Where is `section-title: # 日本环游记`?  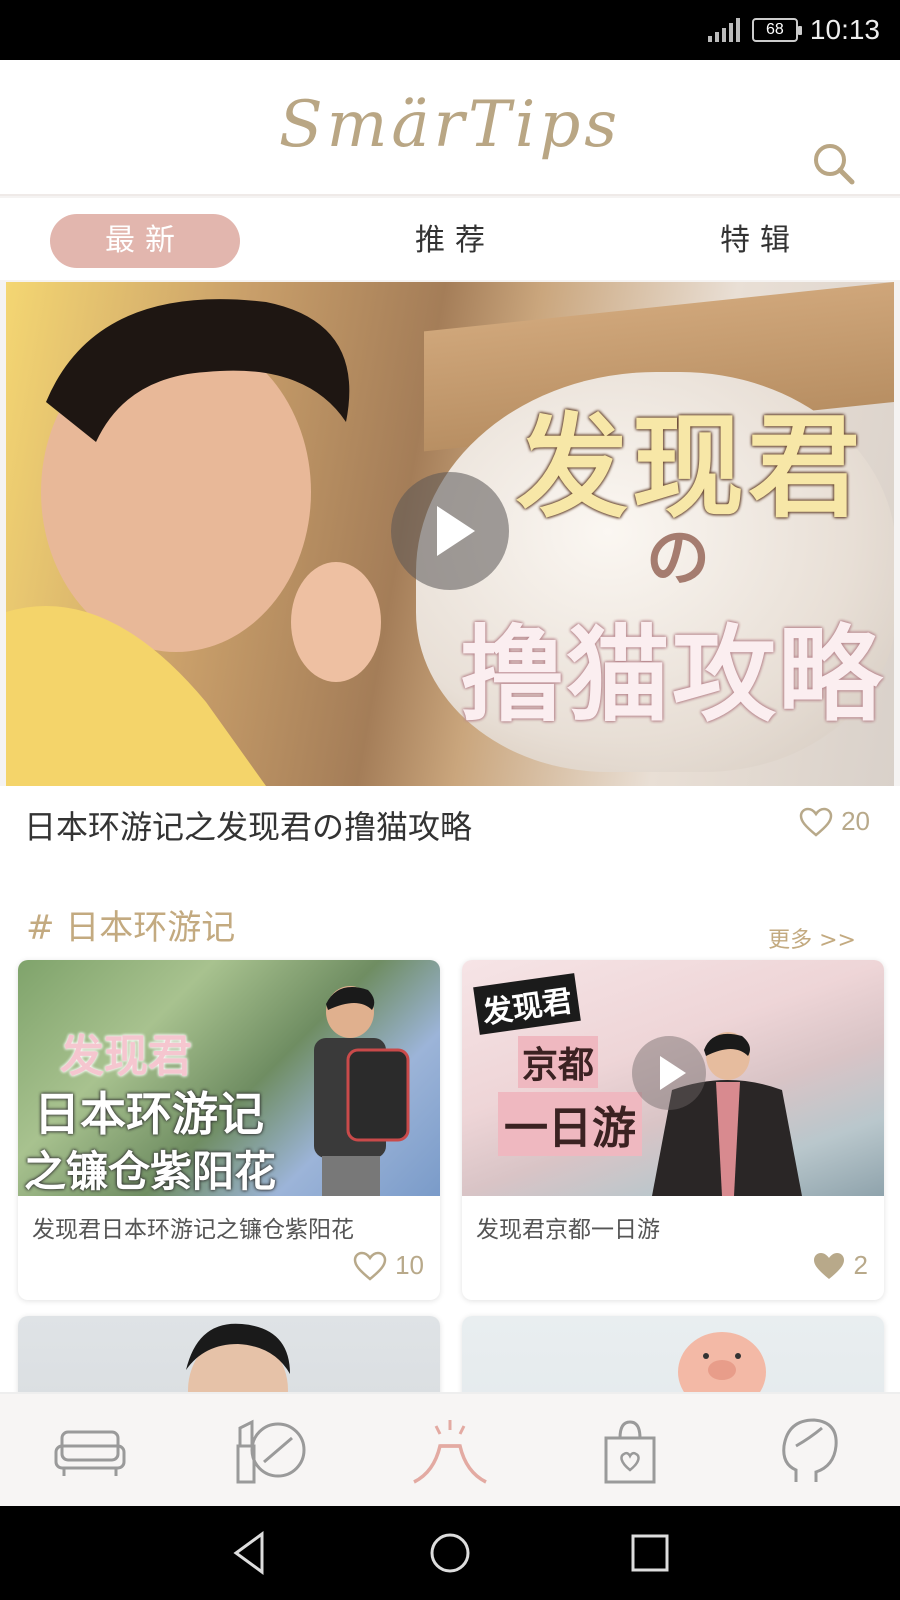 section-title: # 日本环游记 is located at coordinates (131, 928).